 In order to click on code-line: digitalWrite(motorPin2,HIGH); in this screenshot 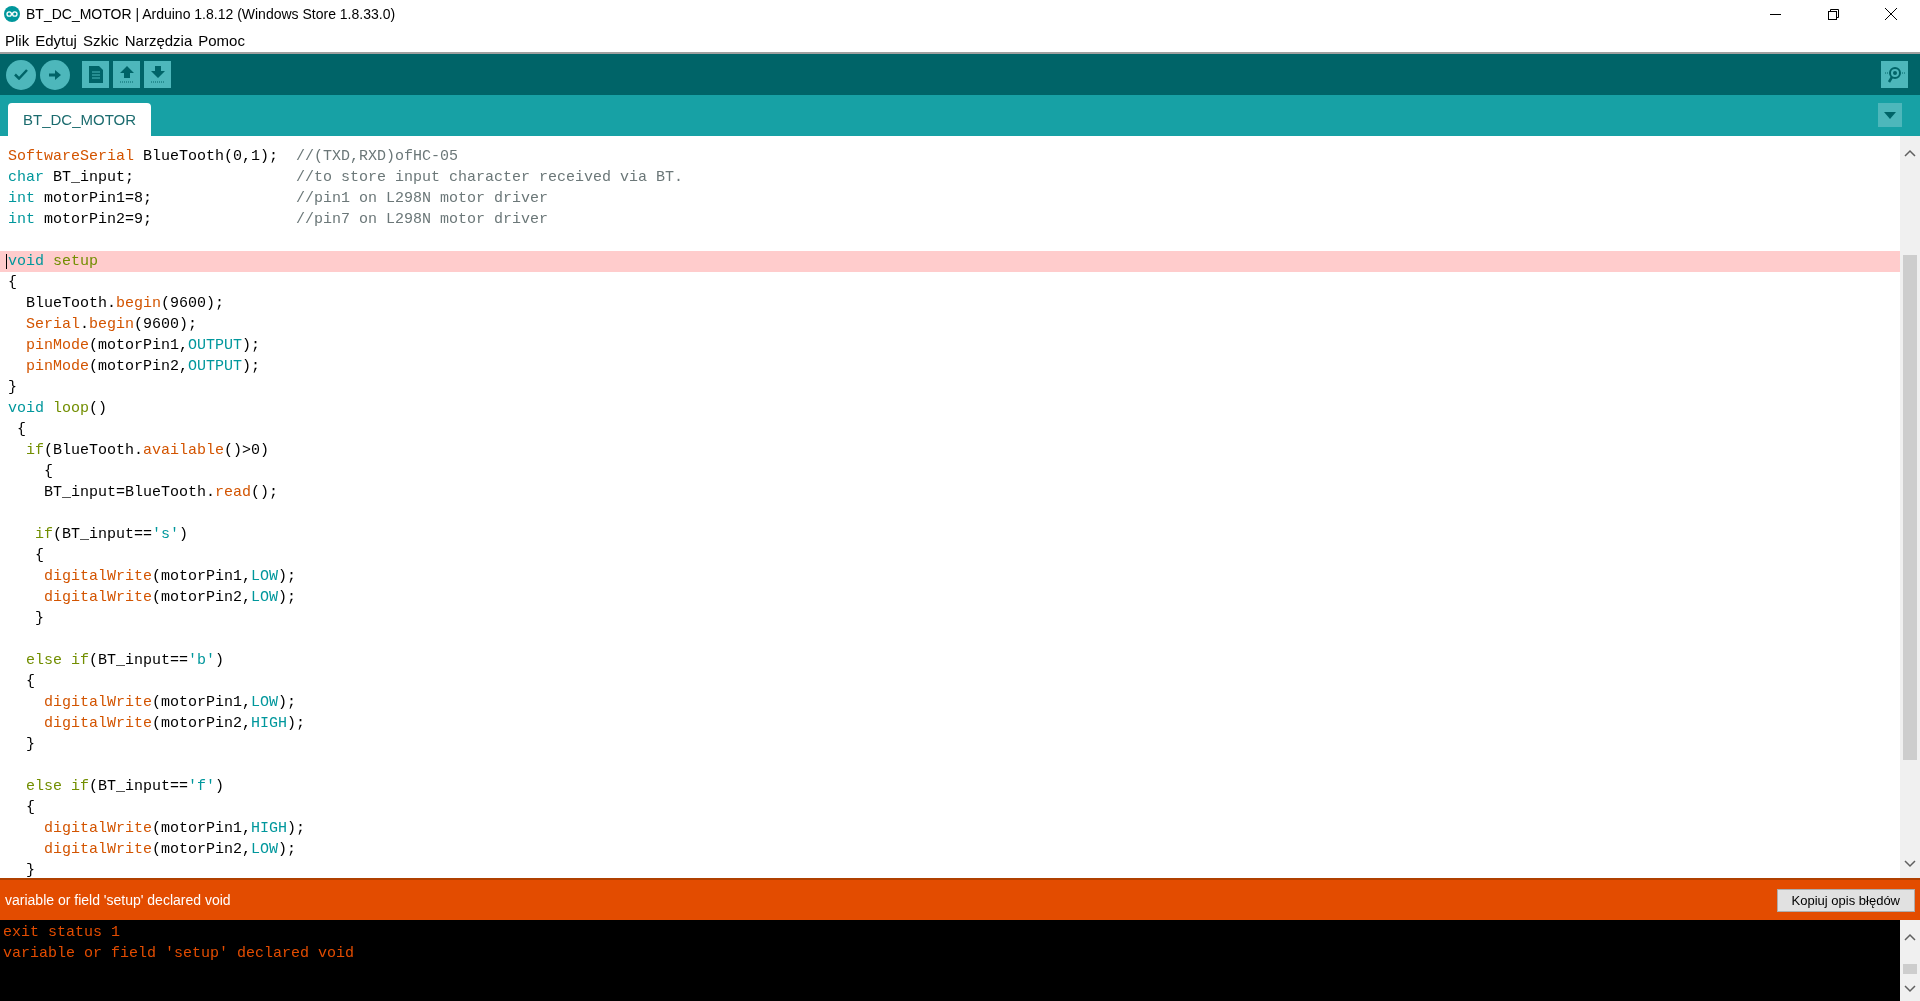, I will do `click(174, 724)`.